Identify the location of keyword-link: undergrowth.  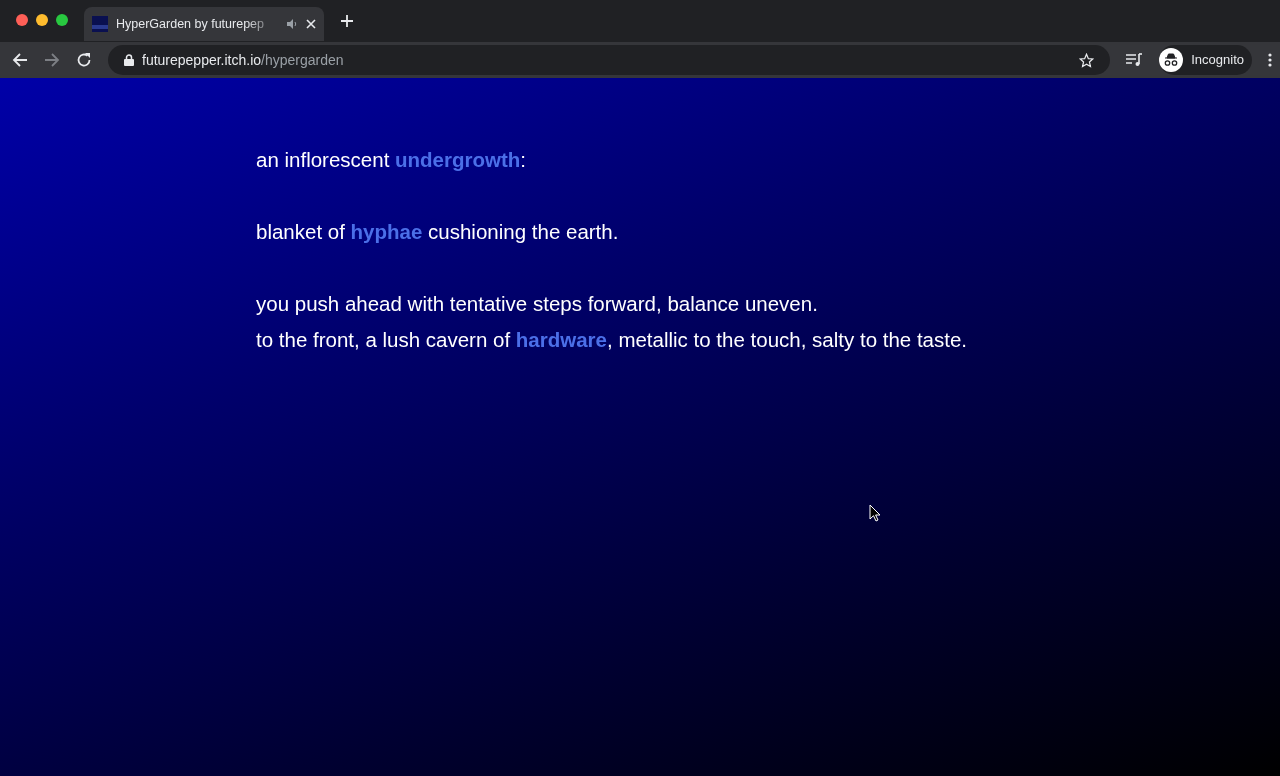
(458, 159).